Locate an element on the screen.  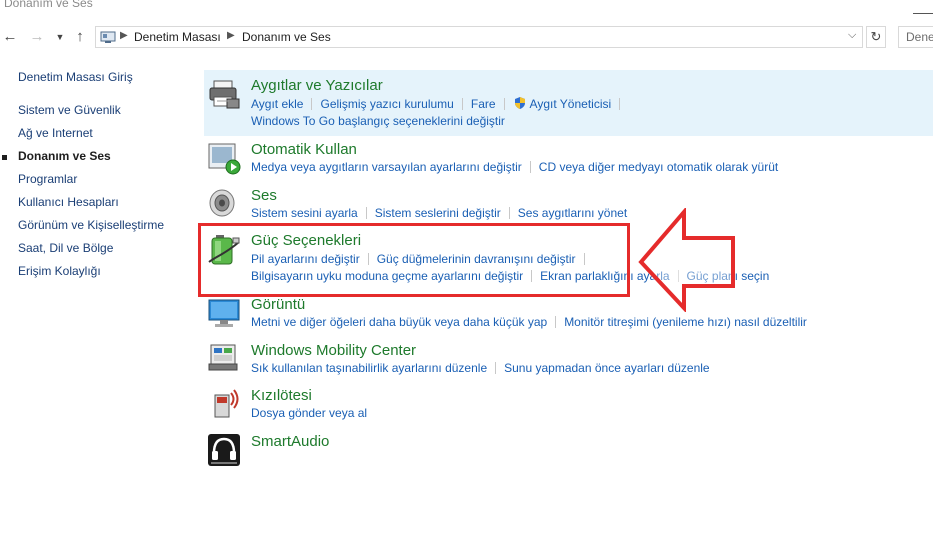
category-title-infrared: Kızılötesi is located at coordinates (281, 395).